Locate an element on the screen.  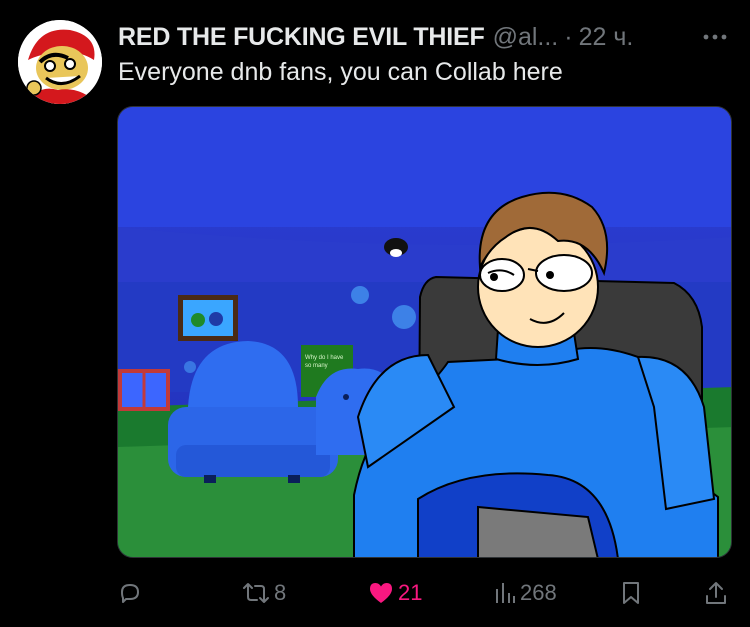
retweet-count: 8 is located at coordinates (280, 592).